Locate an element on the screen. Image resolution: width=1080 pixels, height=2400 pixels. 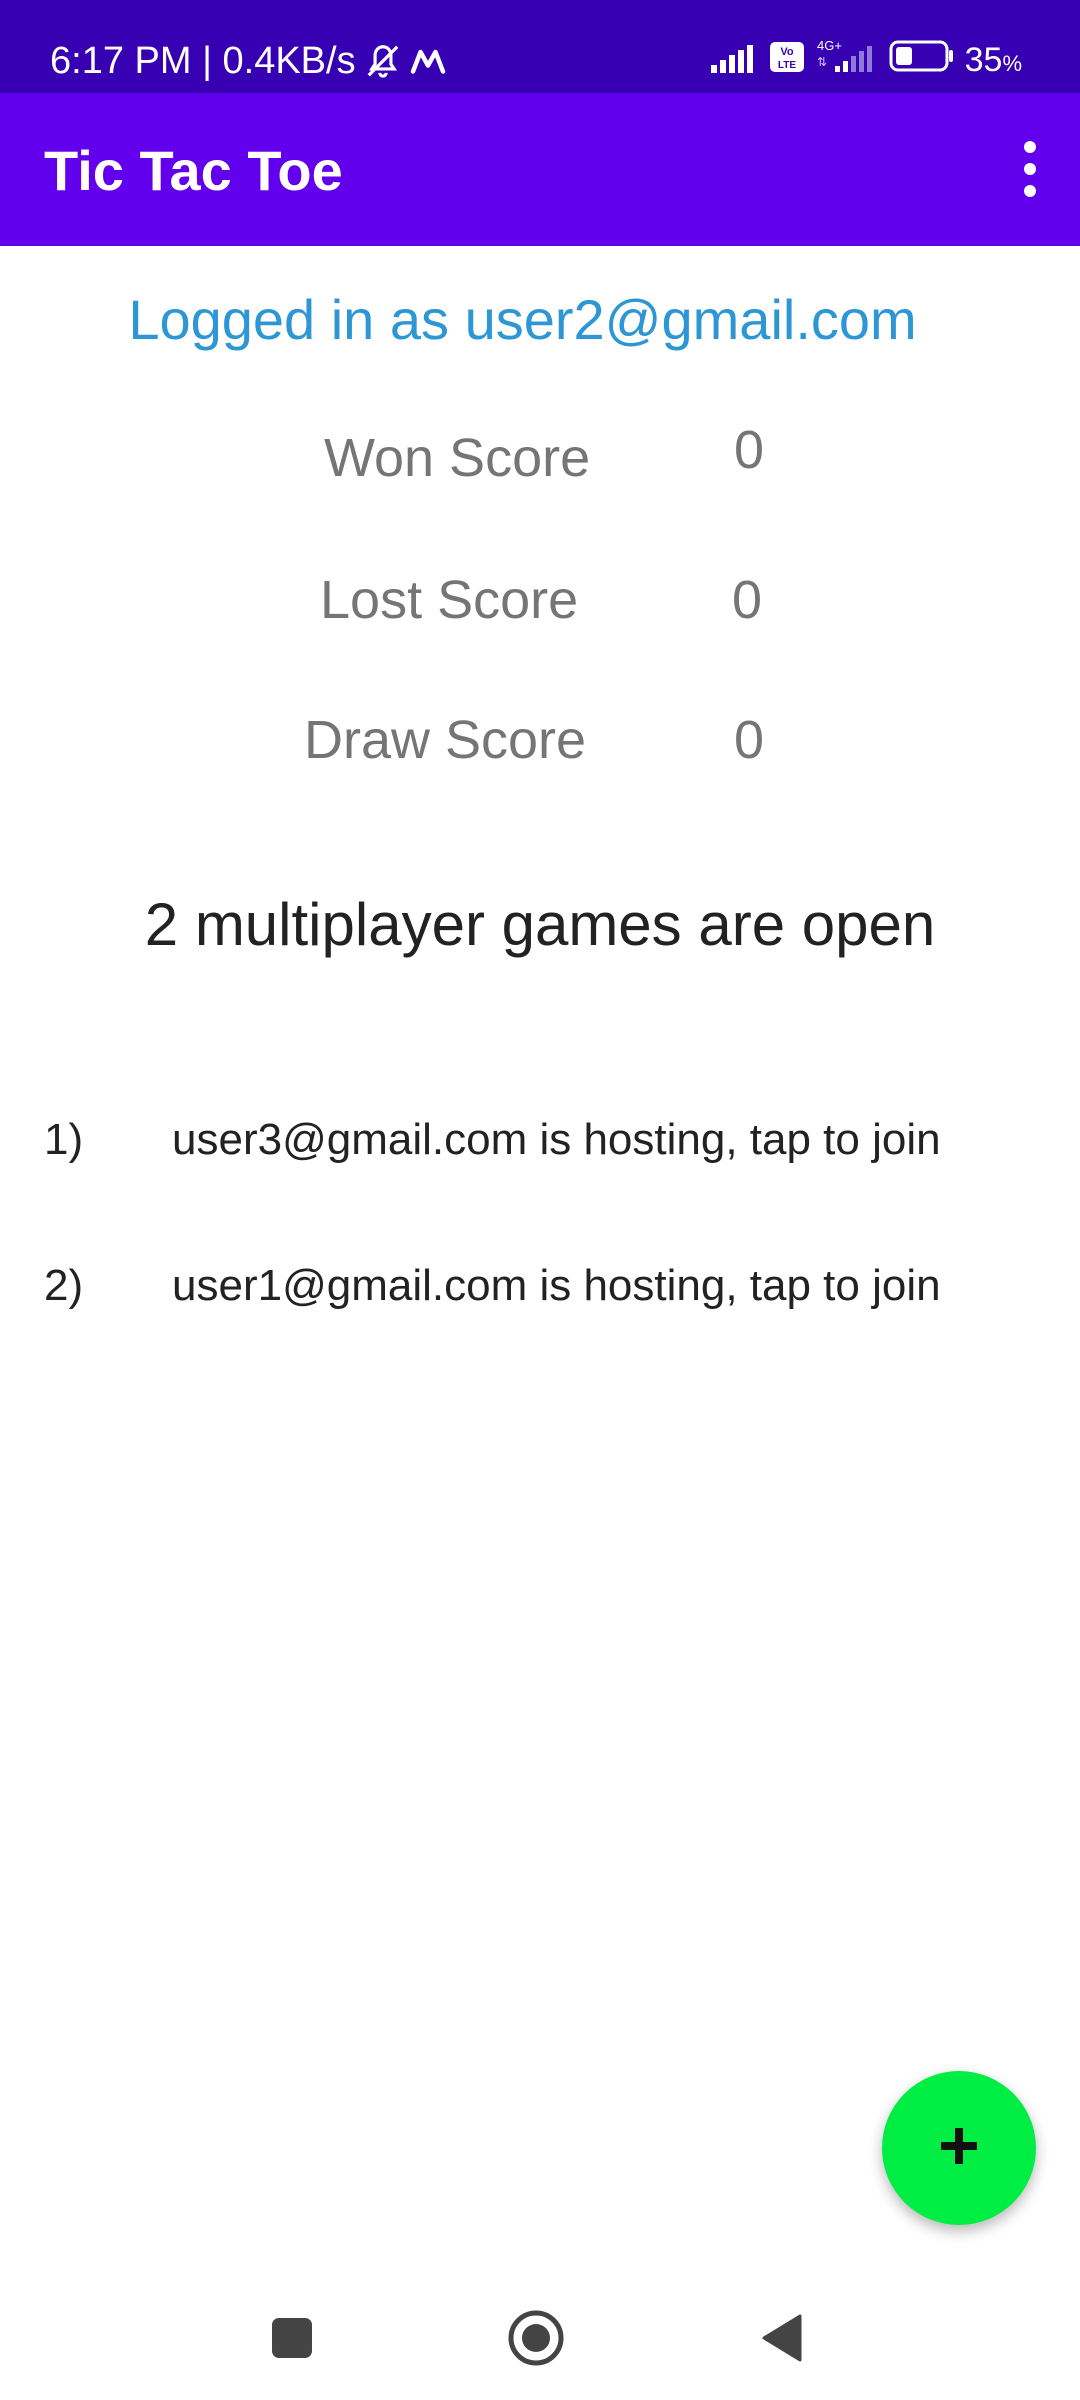
system-nav-bar is located at coordinates (540, 2340).